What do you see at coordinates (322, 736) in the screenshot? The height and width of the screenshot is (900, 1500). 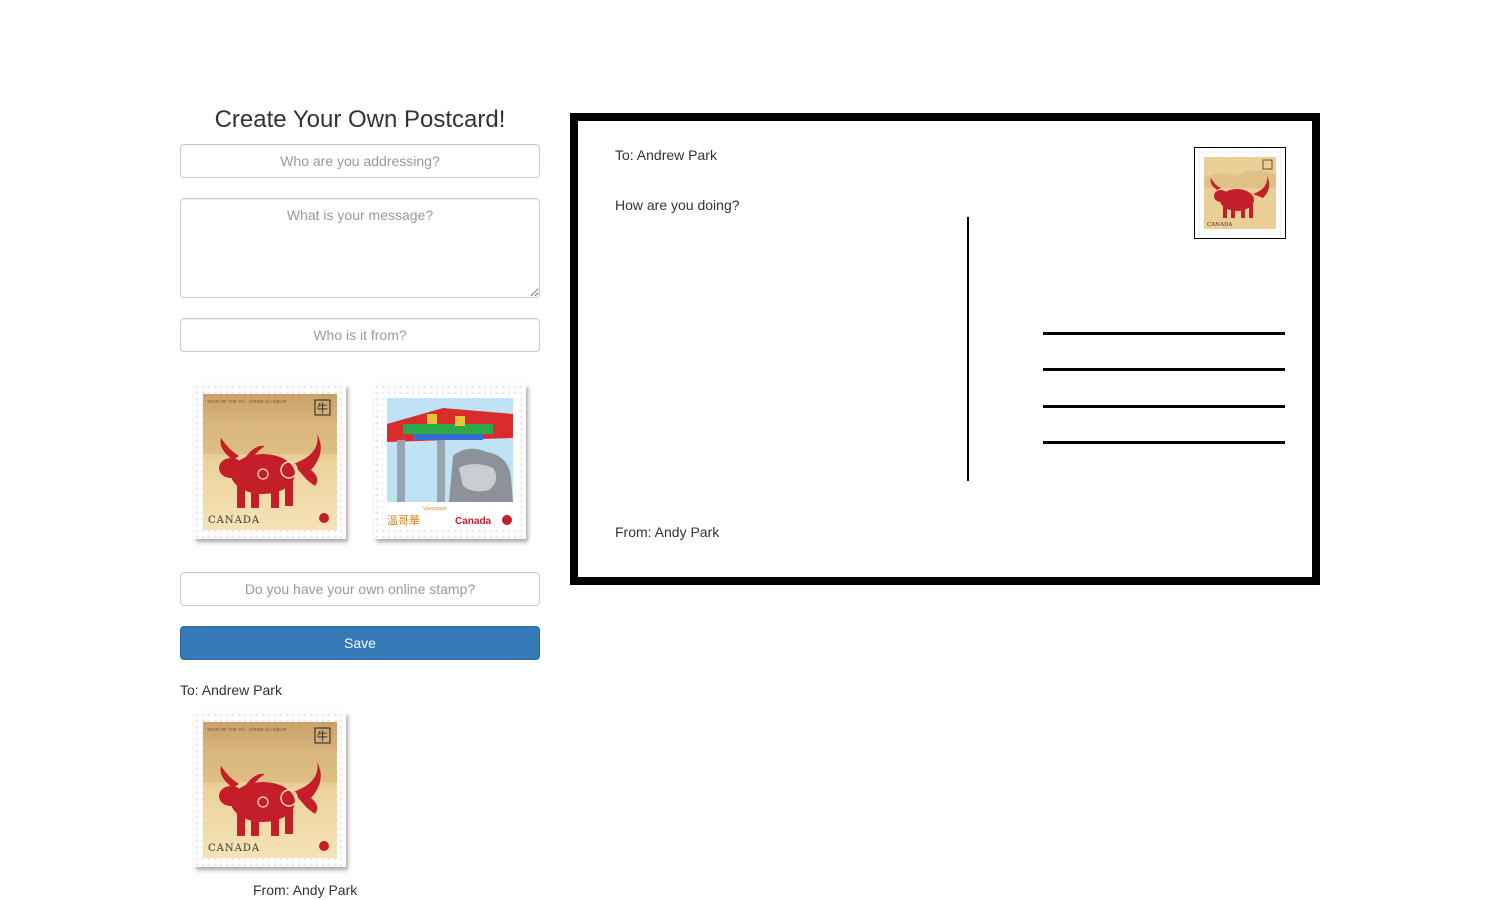 I see `preview-ox-glyph: 牛` at bounding box center [322, 736].